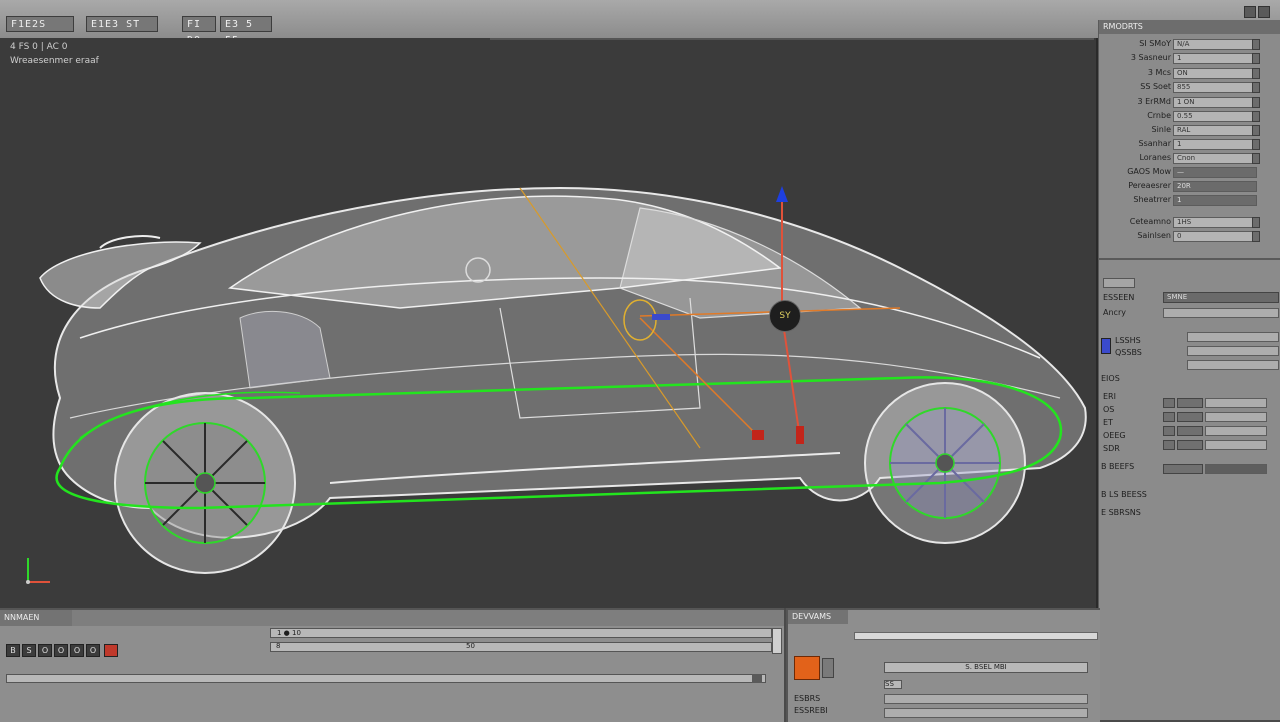 This screenshot has width=1280, height=722. Describe the element at coordinates (386, 678) in the screenshot. I see `timeline-range-slider` at that location.